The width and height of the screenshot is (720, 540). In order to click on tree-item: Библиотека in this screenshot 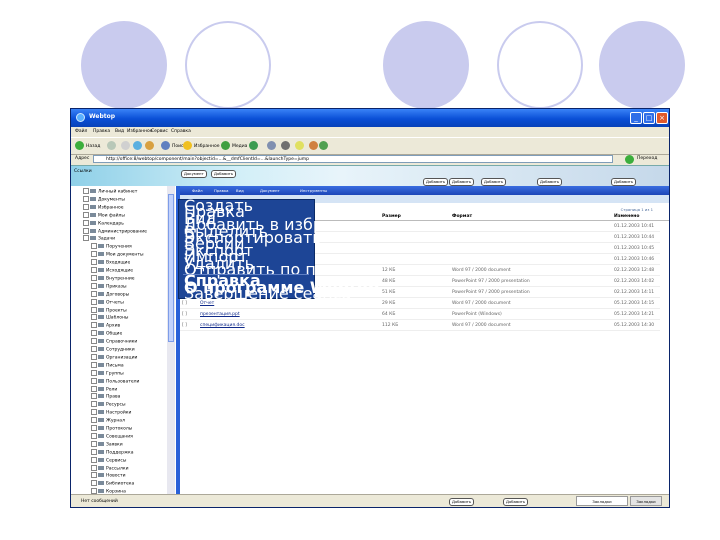, I will do `click(112, 484)`.